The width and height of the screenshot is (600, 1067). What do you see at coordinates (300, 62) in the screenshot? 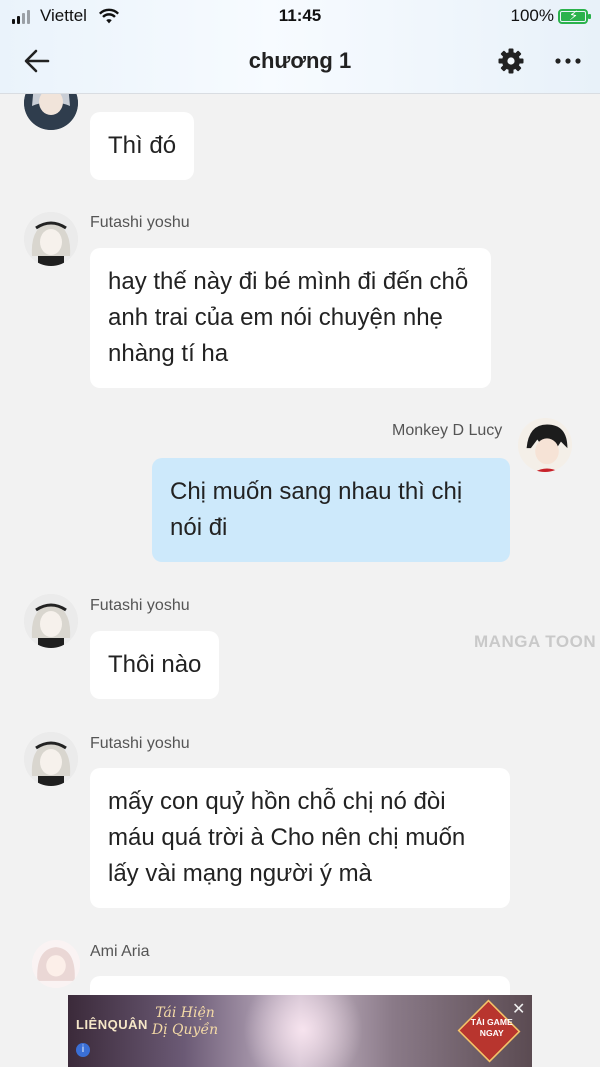
I see `nav-bar: chương 1` at bounding box center [300, 62].